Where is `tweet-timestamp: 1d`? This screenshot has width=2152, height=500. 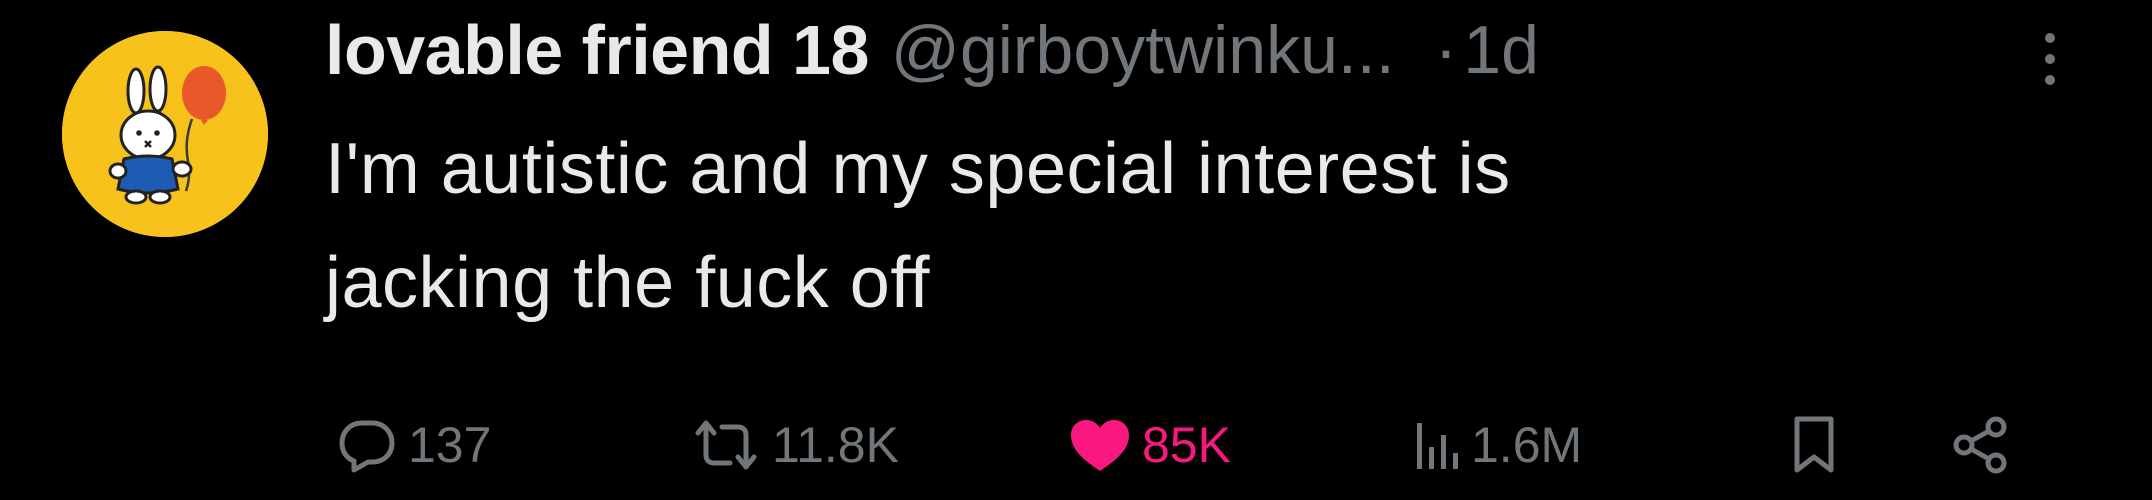
tweet-timestamp: 1d is located at coordinates (1501, 50).